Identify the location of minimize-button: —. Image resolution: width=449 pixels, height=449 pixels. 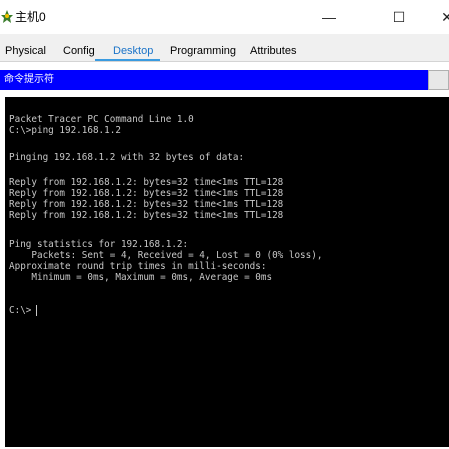
(329, 17).